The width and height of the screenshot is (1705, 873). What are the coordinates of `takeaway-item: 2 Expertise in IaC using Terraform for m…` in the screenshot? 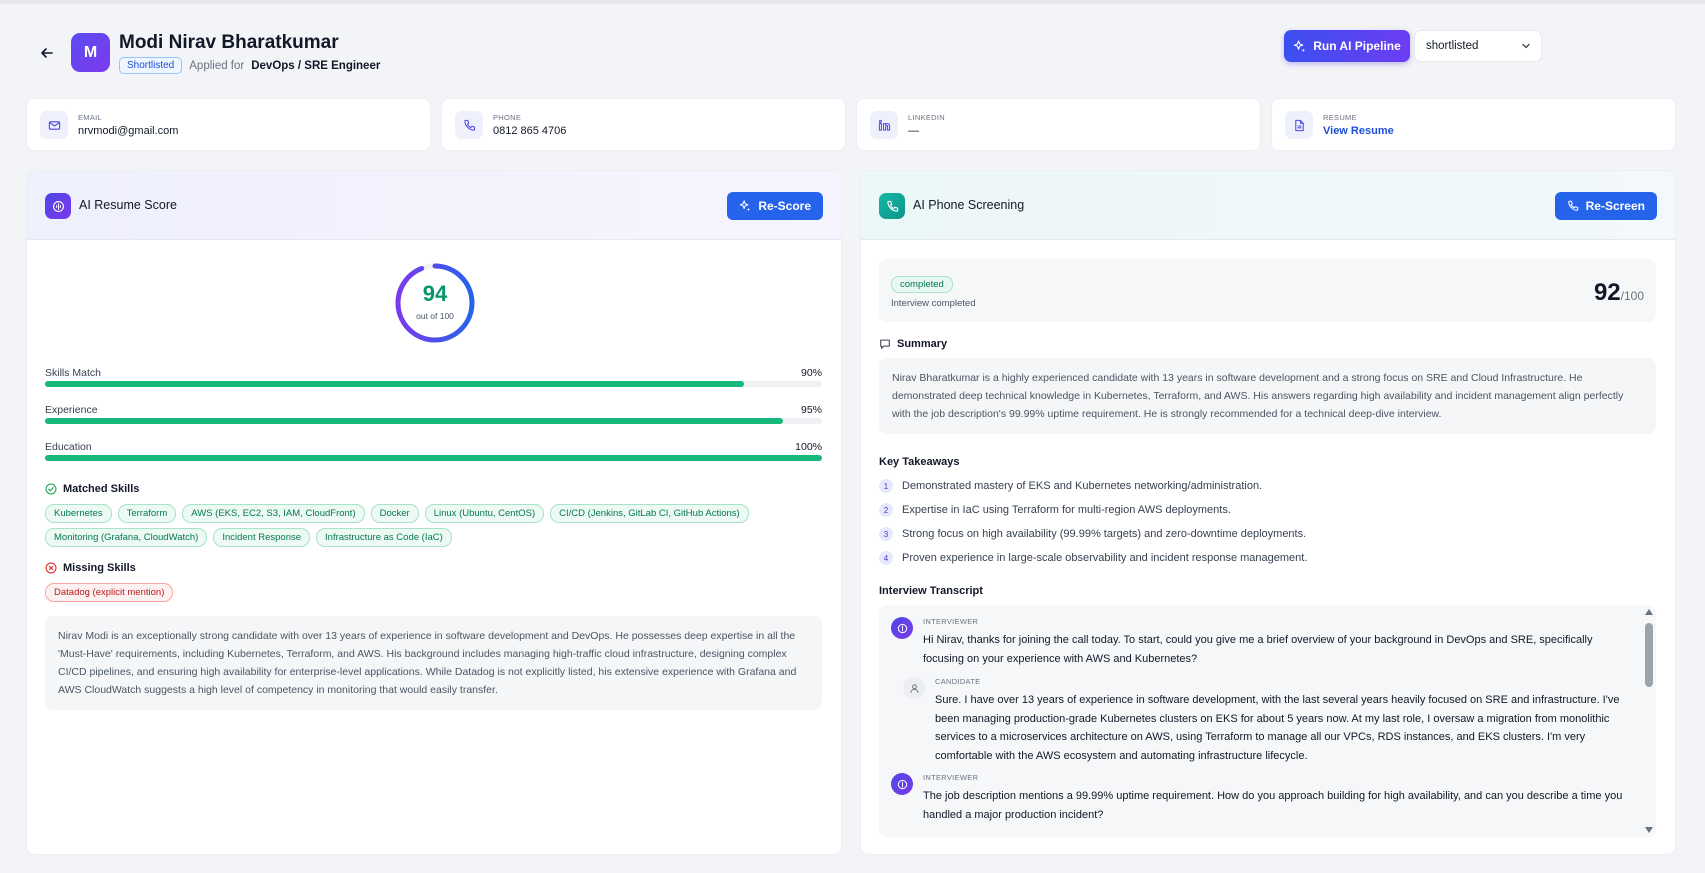 It's located at (1055, 510).